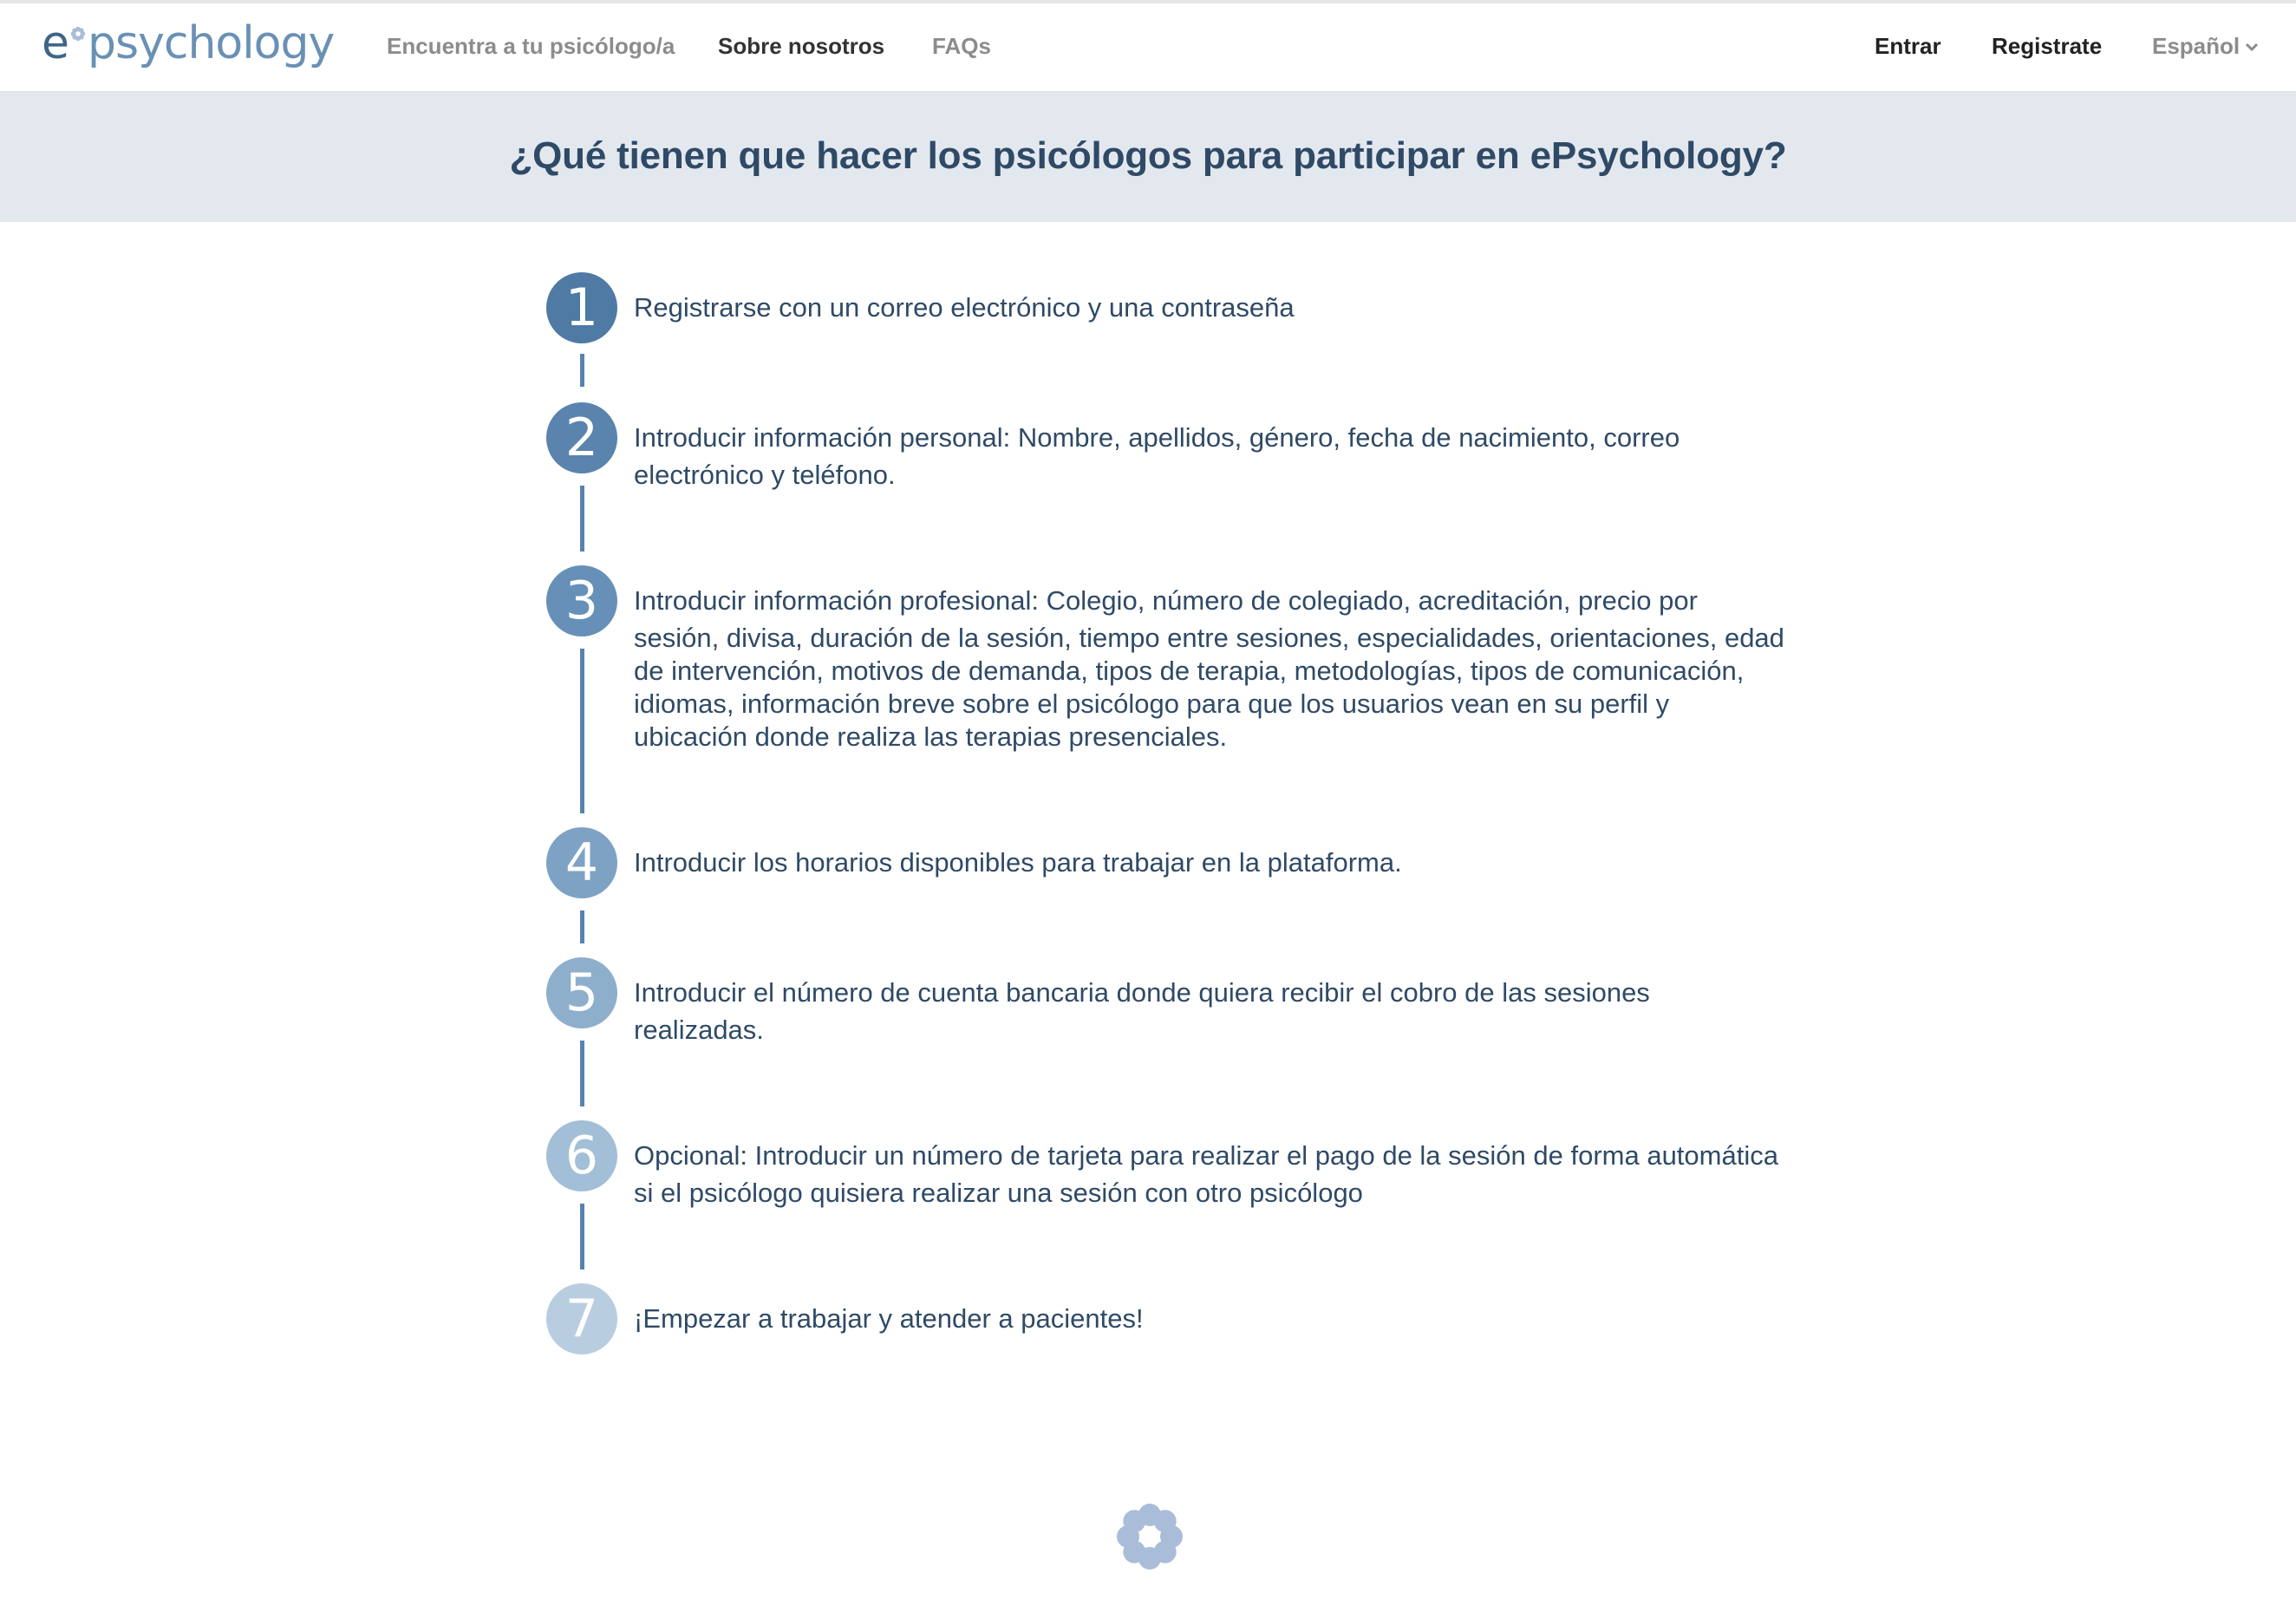  I want to click on step-number: 6, so click(581, 1156).